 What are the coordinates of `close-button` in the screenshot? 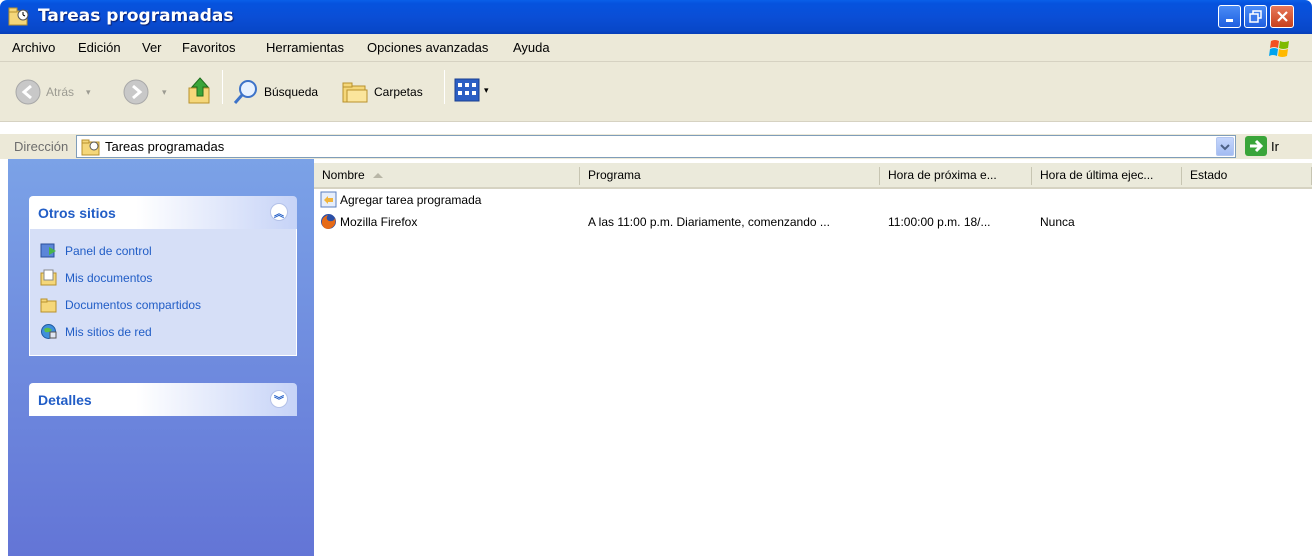 It's located at (1282, 16).